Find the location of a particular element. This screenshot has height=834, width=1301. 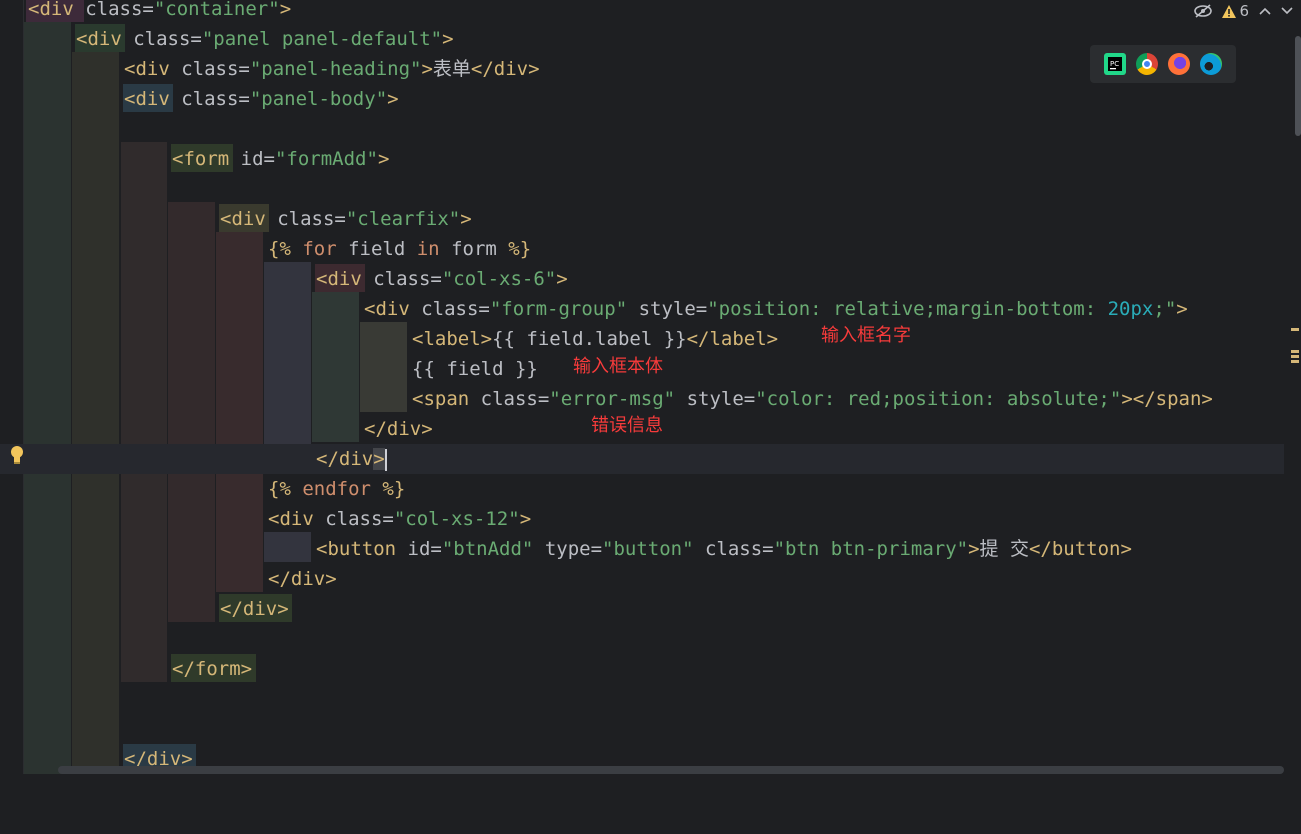

text-content: 表单 is located at coordinates (451, 69).